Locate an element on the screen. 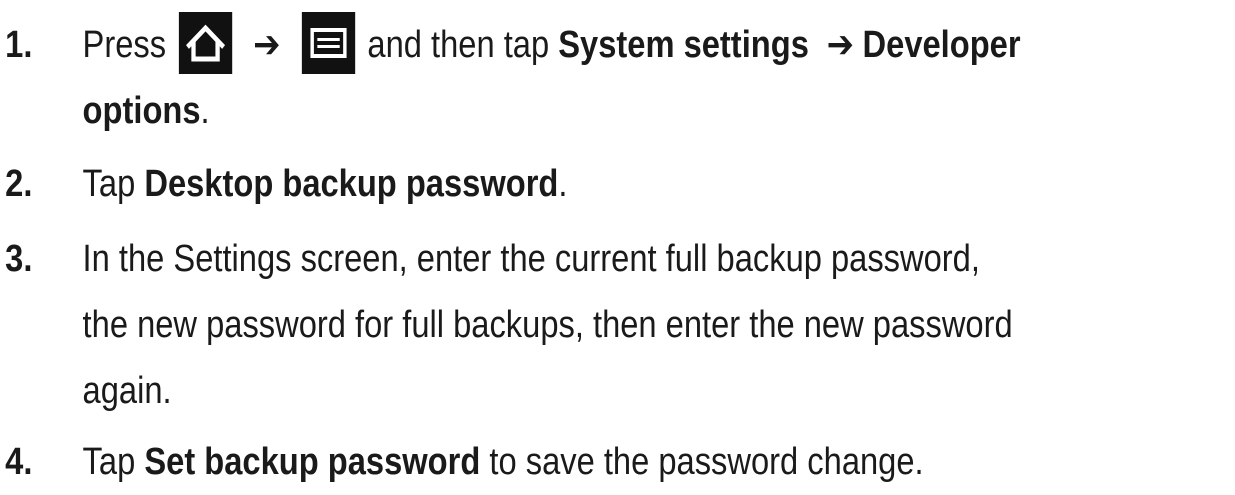  step-line: options. is located at coordinates (552, 111).